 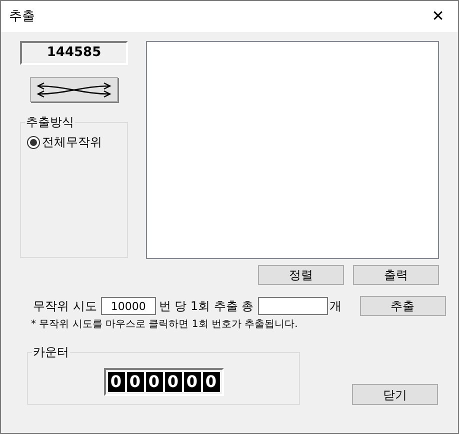 I want to click on count-unit: 개, so click(x=336, y=306).